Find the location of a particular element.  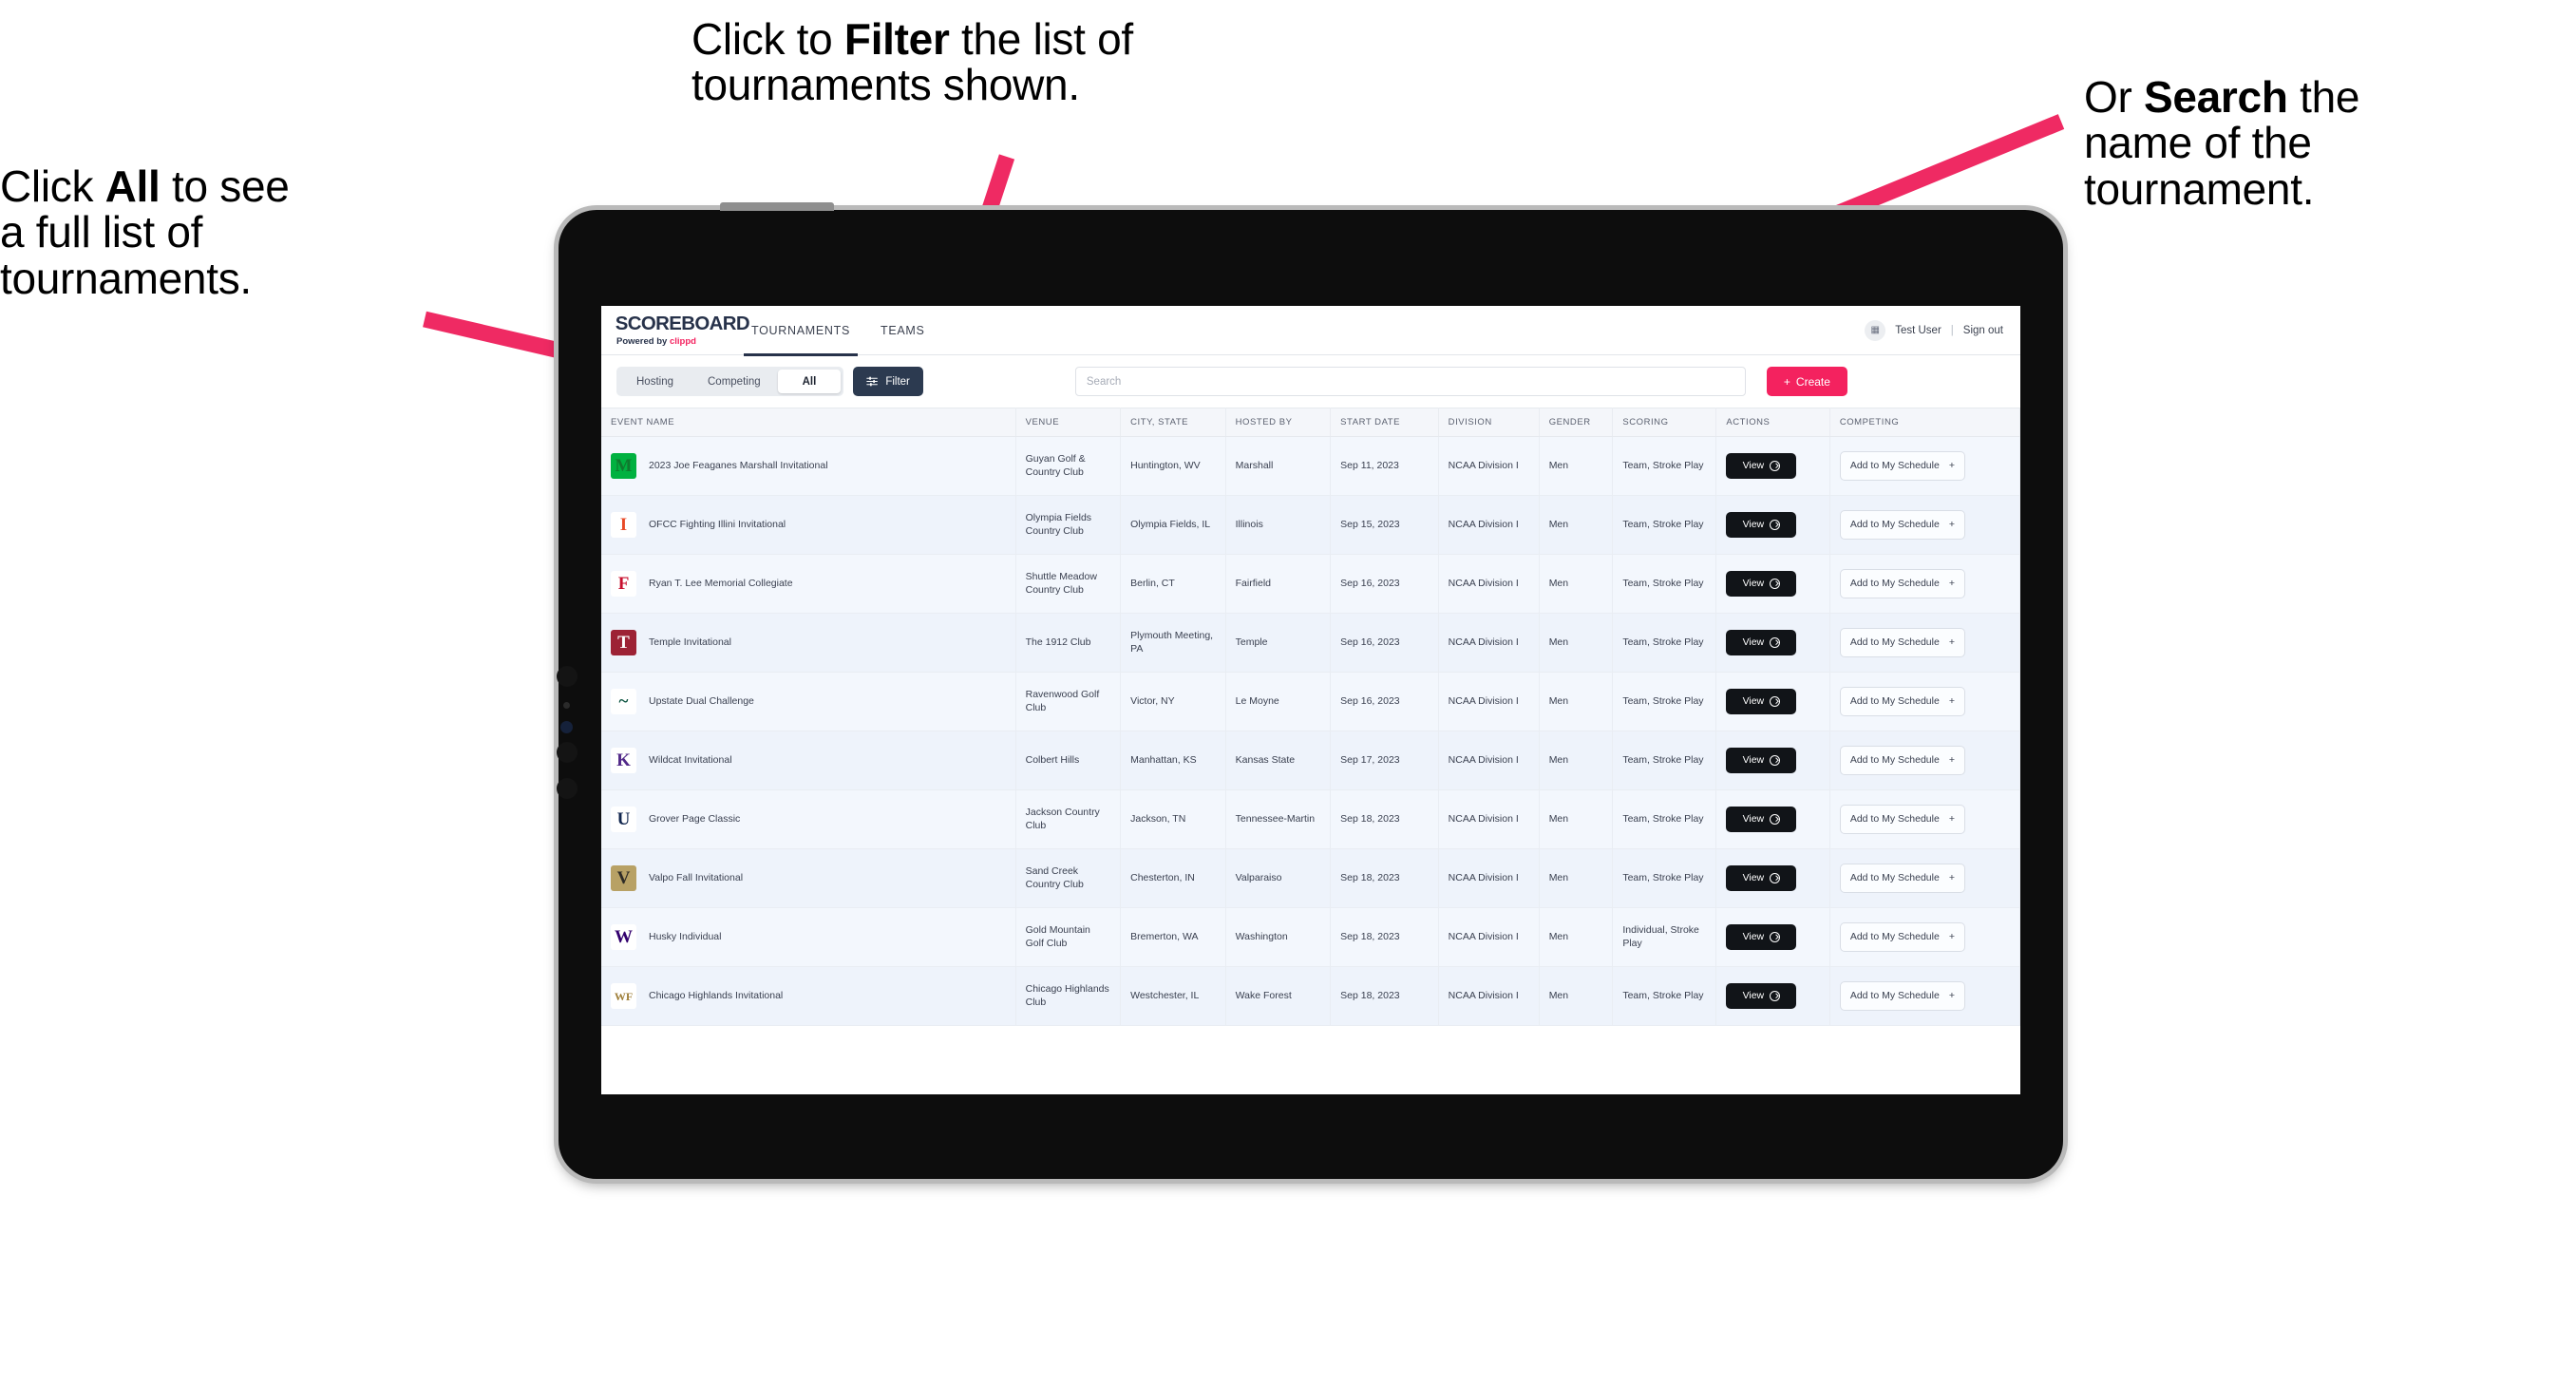

tab-teams-label: TEAMS is located at coordinates (903, 330).